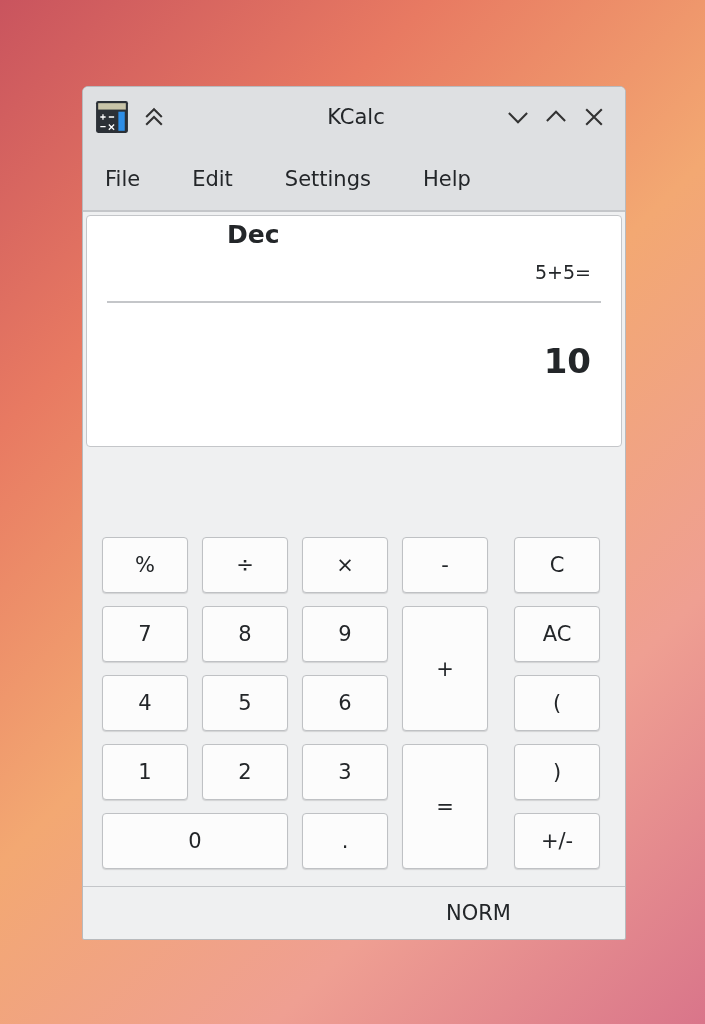  I want to click on calculator-key: C, so click(557, 565).